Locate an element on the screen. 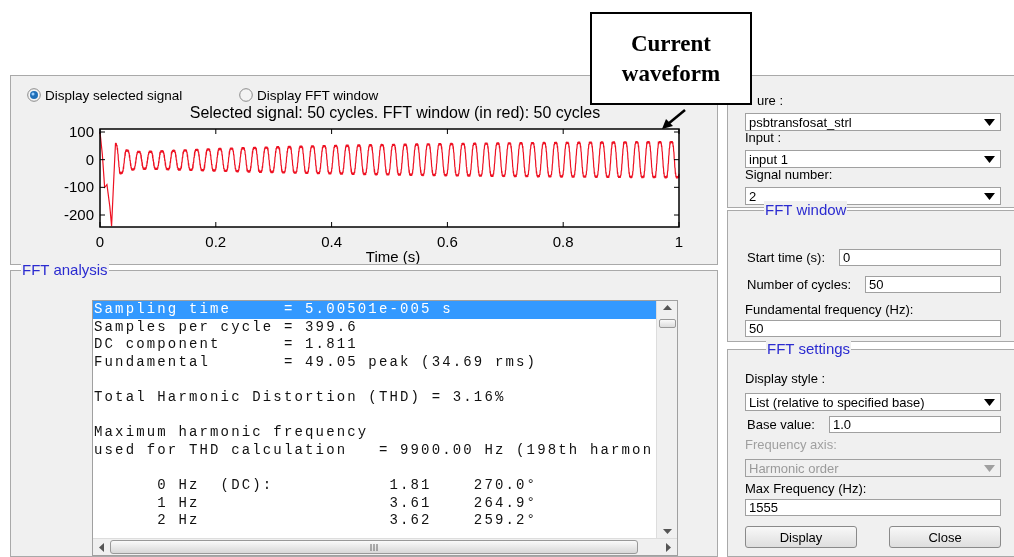 The width and height of the screenshot is (1014, 557). tick-label: -200 is located at coordinates (78, 214).